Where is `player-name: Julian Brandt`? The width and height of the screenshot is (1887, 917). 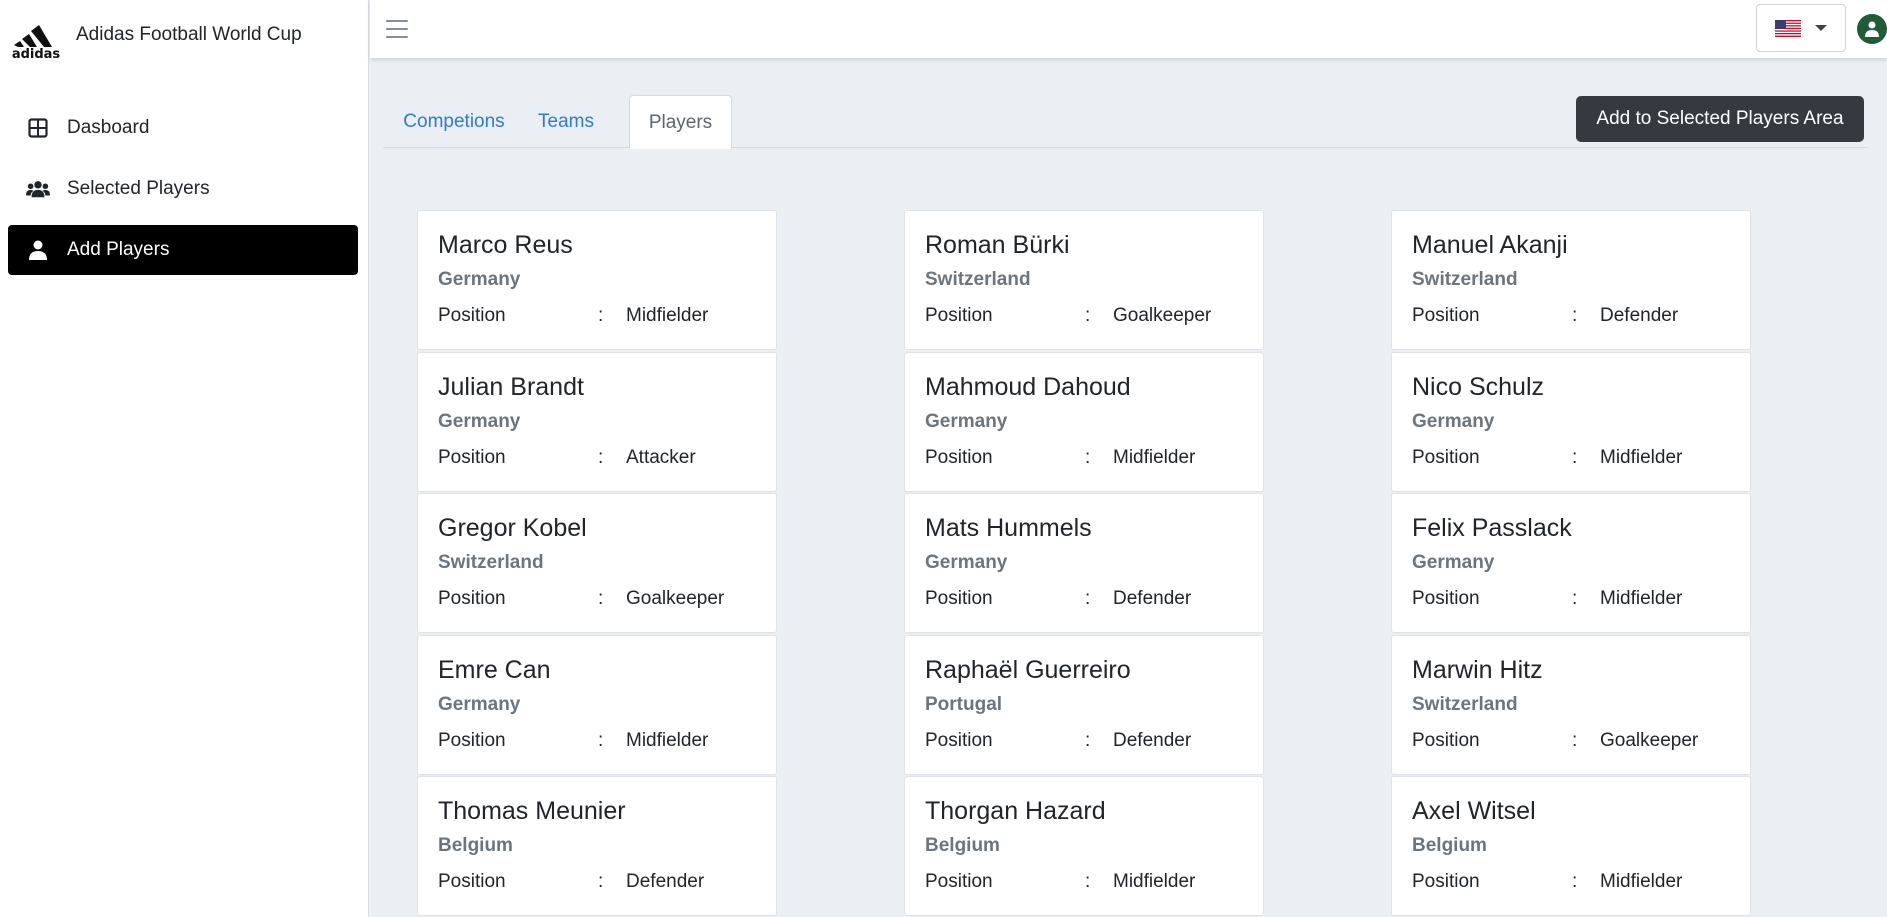
player-name: Julian Brandt is located at coordinates (511, 387).